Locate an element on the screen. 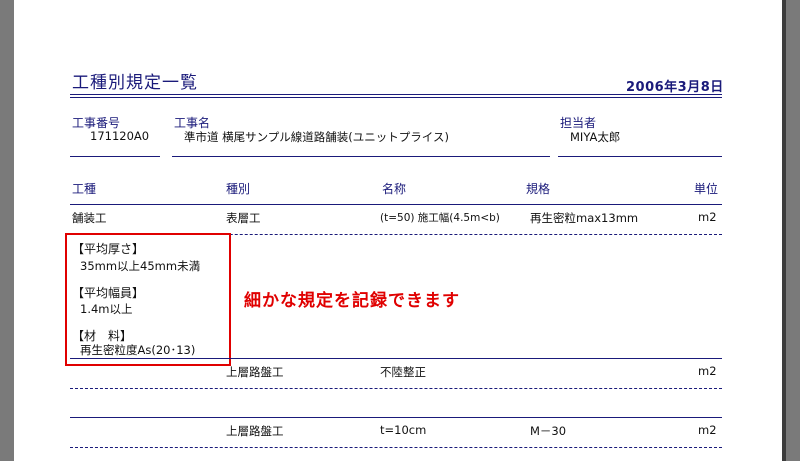 This screenshot has width=800, height=461. col-header-unit: 単位 is located at coordinates (706, 189).